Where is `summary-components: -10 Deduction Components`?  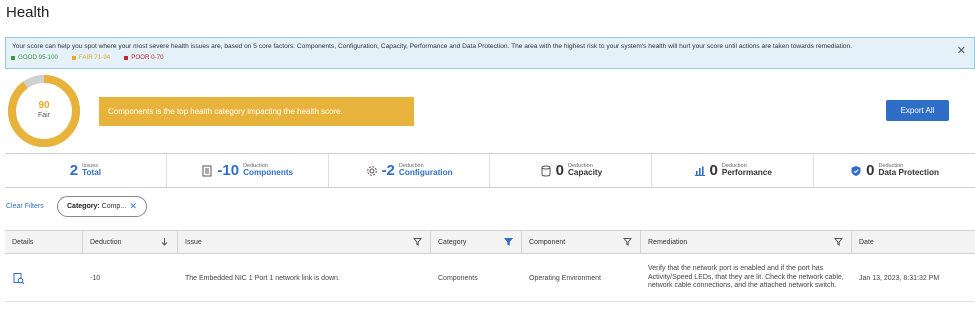 summary-components: -10 Deduction Components is located at coordinates (248, 170).